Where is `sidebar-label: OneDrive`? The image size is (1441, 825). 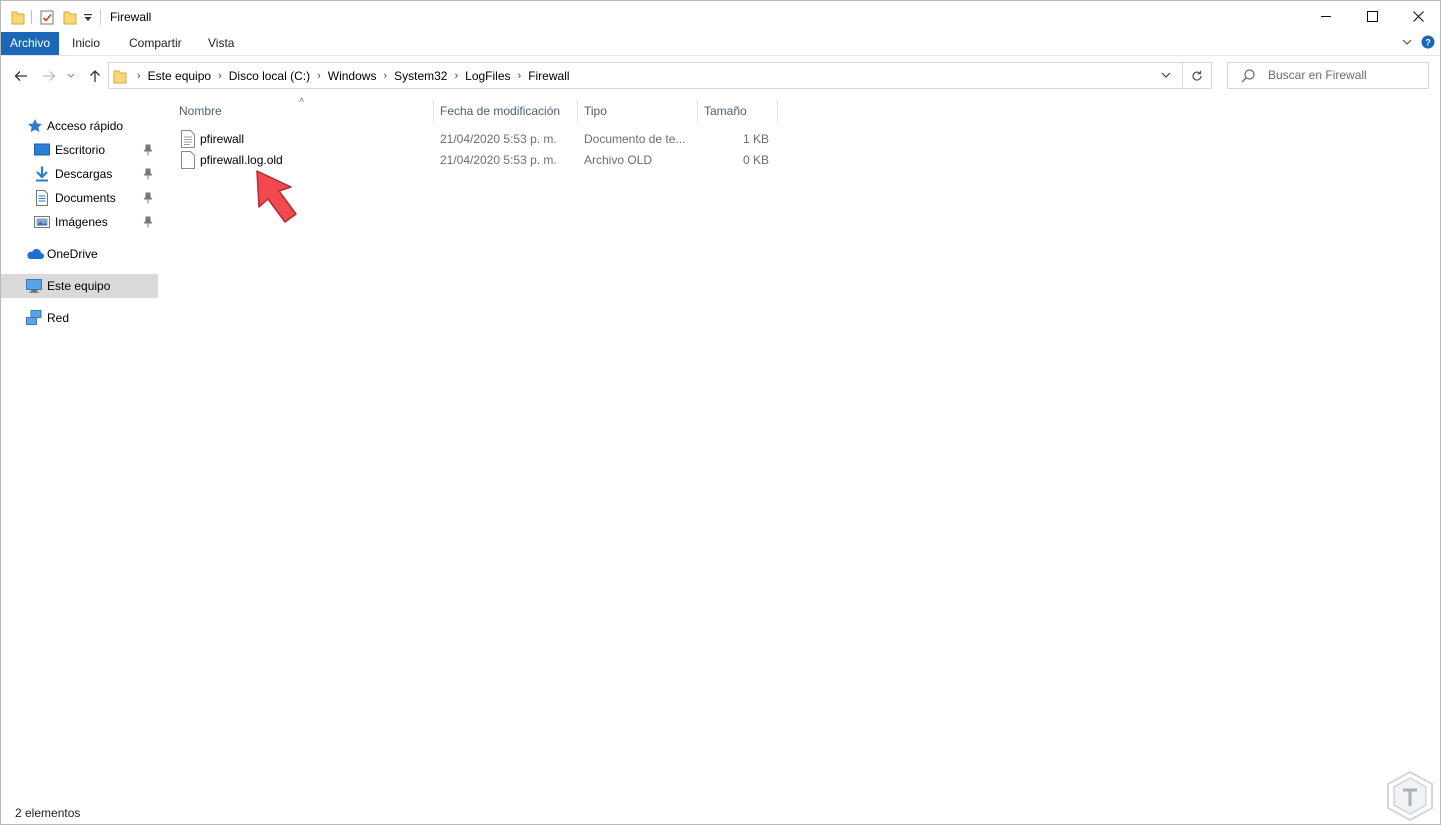 sidebar-label: OneDrive is located at coordinates (72, 254).